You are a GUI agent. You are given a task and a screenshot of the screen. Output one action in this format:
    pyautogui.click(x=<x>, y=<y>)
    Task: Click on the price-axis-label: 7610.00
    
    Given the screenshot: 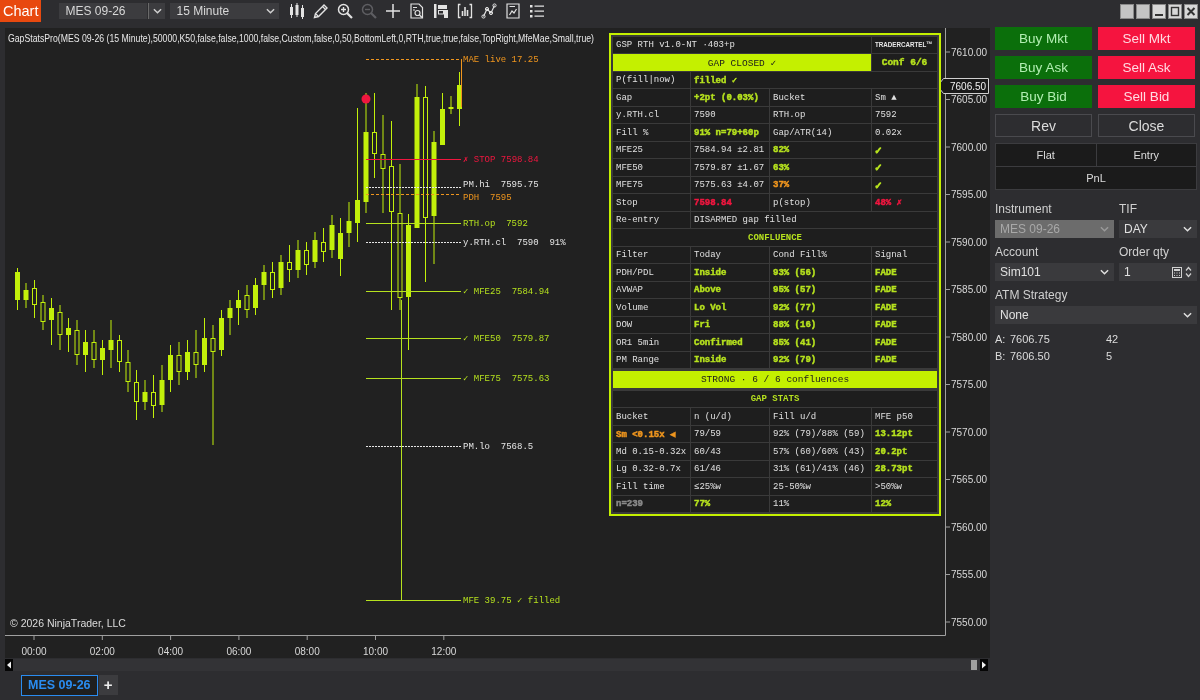 What is the action you would take?
    pyautogui.click(x=969, y=52)
    